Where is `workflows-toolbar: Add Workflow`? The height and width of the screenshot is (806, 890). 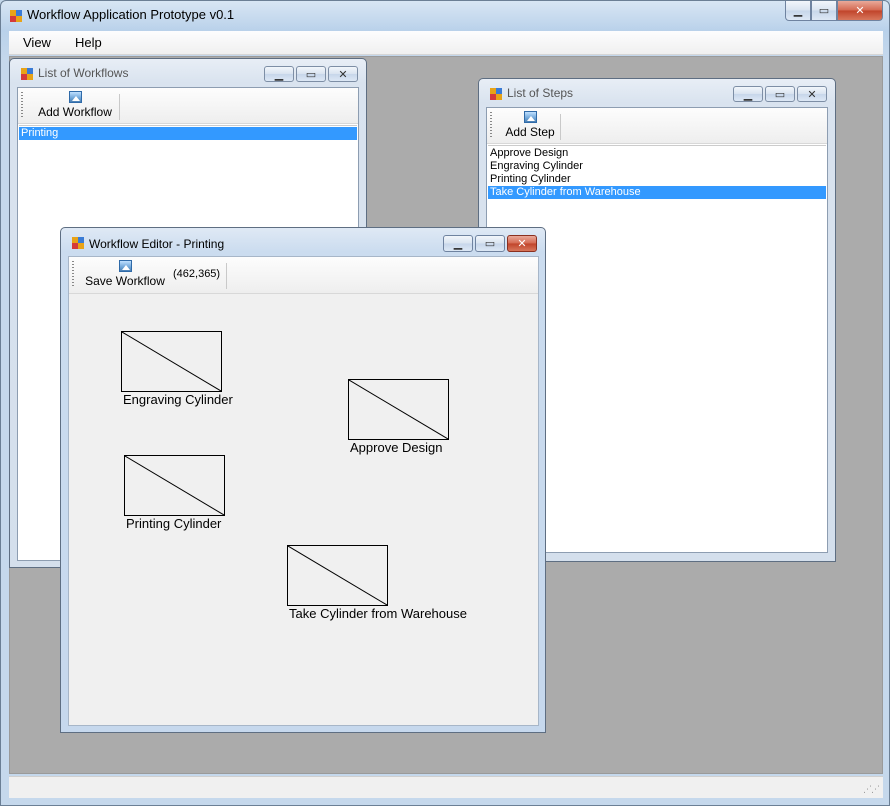
workflows-toolbar: Add Workflow is located at coordinates (188, 106).